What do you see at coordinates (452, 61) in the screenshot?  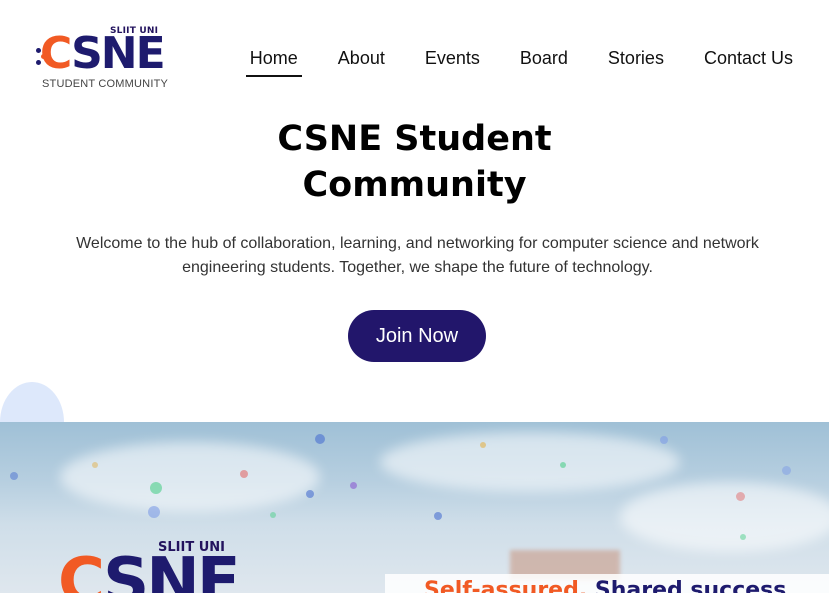 I see `nav-events: Events` at bounding box center [452, 61].